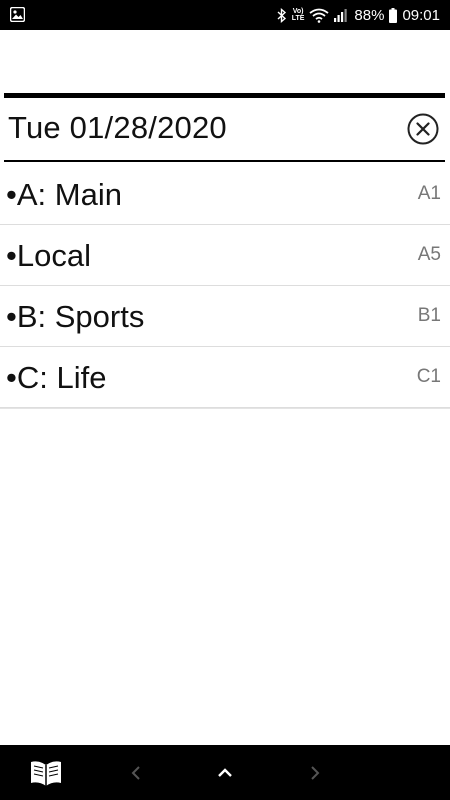 The width and height of the screenshot is (450, 800). I want to click on section-label: •B: Sports, so click(75, 316).